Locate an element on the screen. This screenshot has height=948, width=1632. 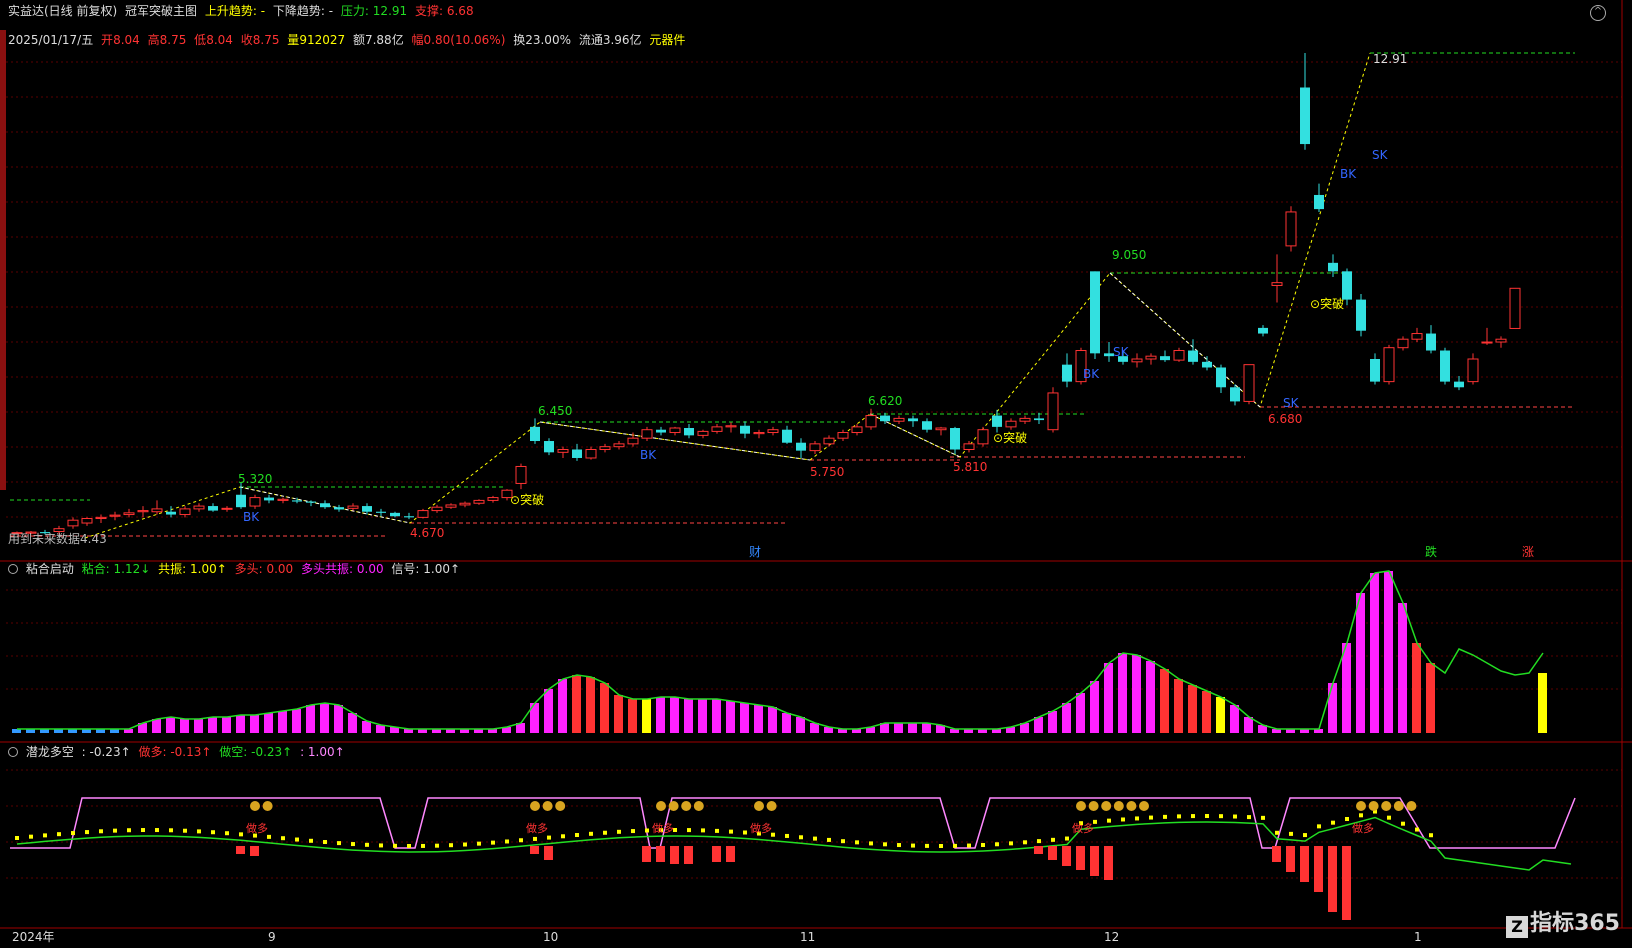
fall-marker: 跌 is located at coordinates (1431, 552).